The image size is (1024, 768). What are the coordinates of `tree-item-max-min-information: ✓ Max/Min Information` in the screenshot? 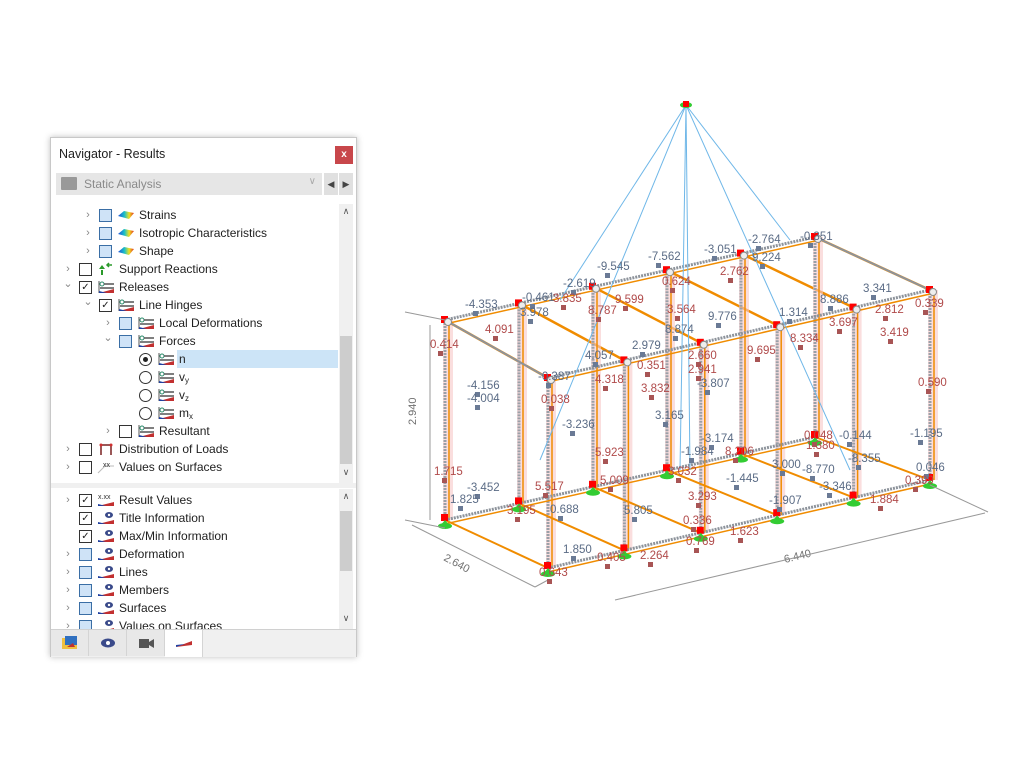 It's located at (195, 536).